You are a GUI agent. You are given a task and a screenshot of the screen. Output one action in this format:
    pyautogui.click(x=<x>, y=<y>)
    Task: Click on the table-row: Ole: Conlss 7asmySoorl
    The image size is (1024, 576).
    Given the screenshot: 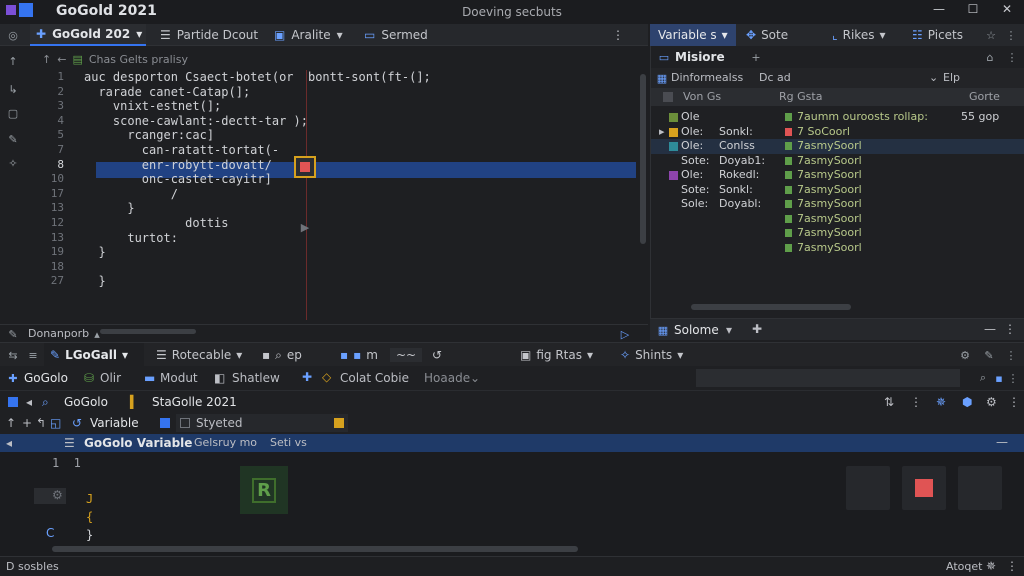 What is the action you would take?
    pyautogui.click(x=837, y=146)
    